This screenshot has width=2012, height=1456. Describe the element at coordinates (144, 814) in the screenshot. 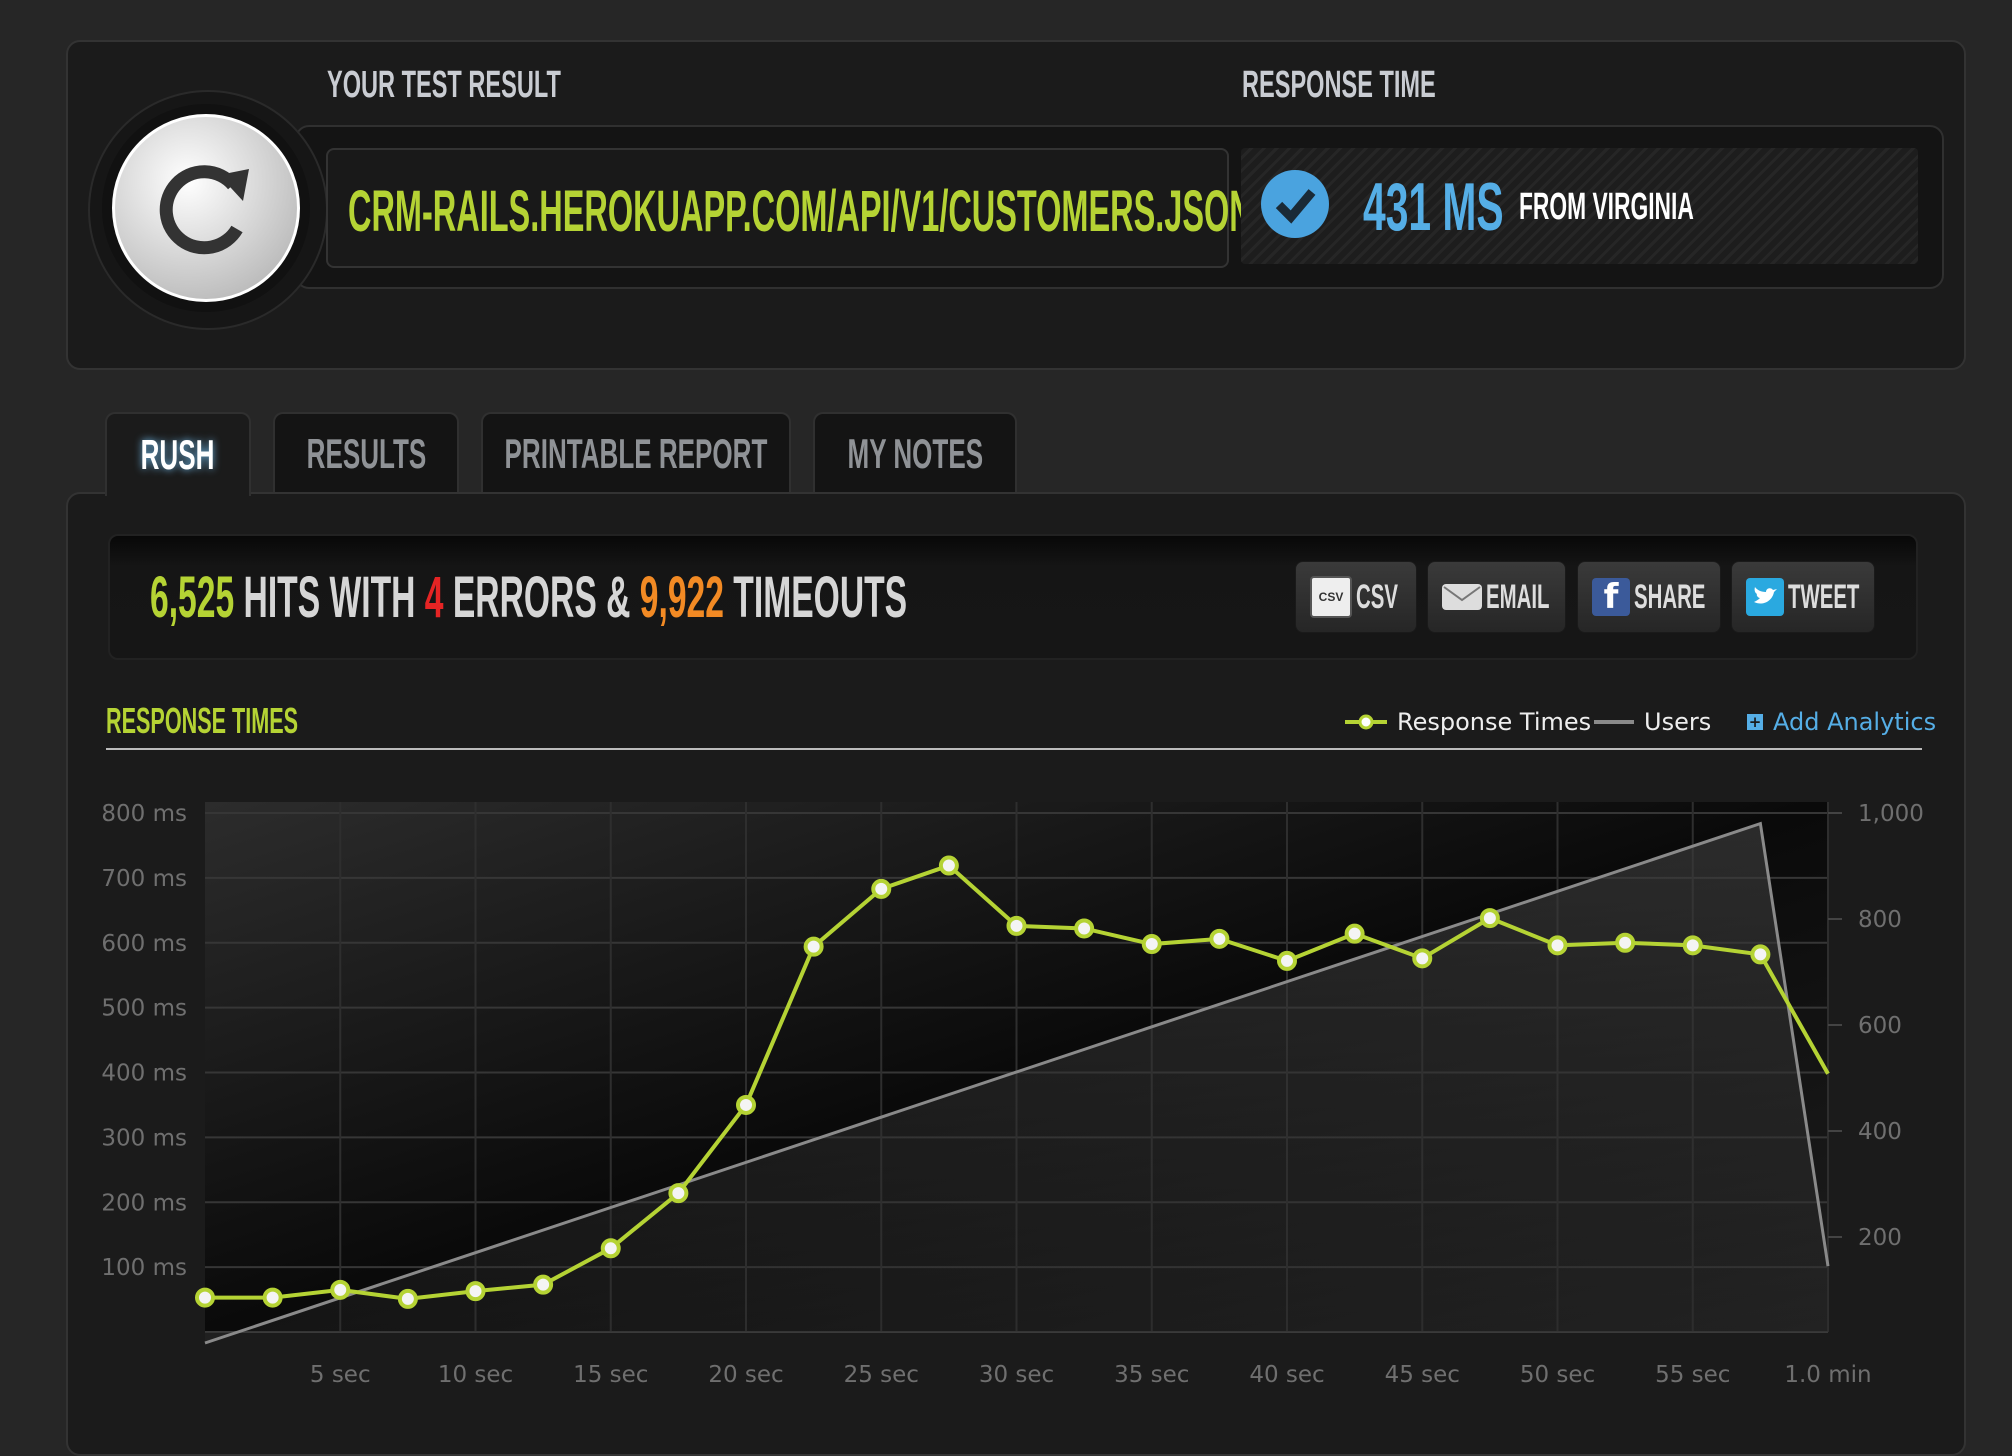

I see `y-left-tick-label: 800 ms` at that location.